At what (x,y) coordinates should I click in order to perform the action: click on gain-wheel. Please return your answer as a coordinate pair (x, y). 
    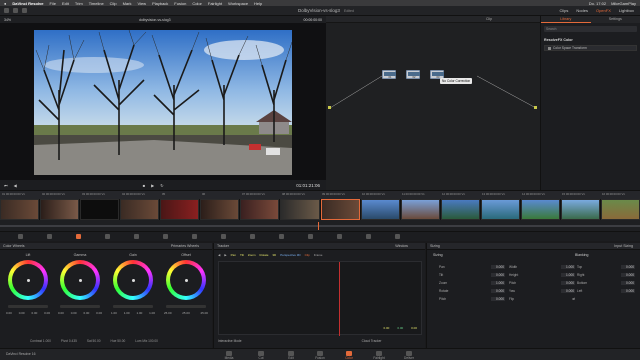
    Looking at the image, I should click on (133, 280).